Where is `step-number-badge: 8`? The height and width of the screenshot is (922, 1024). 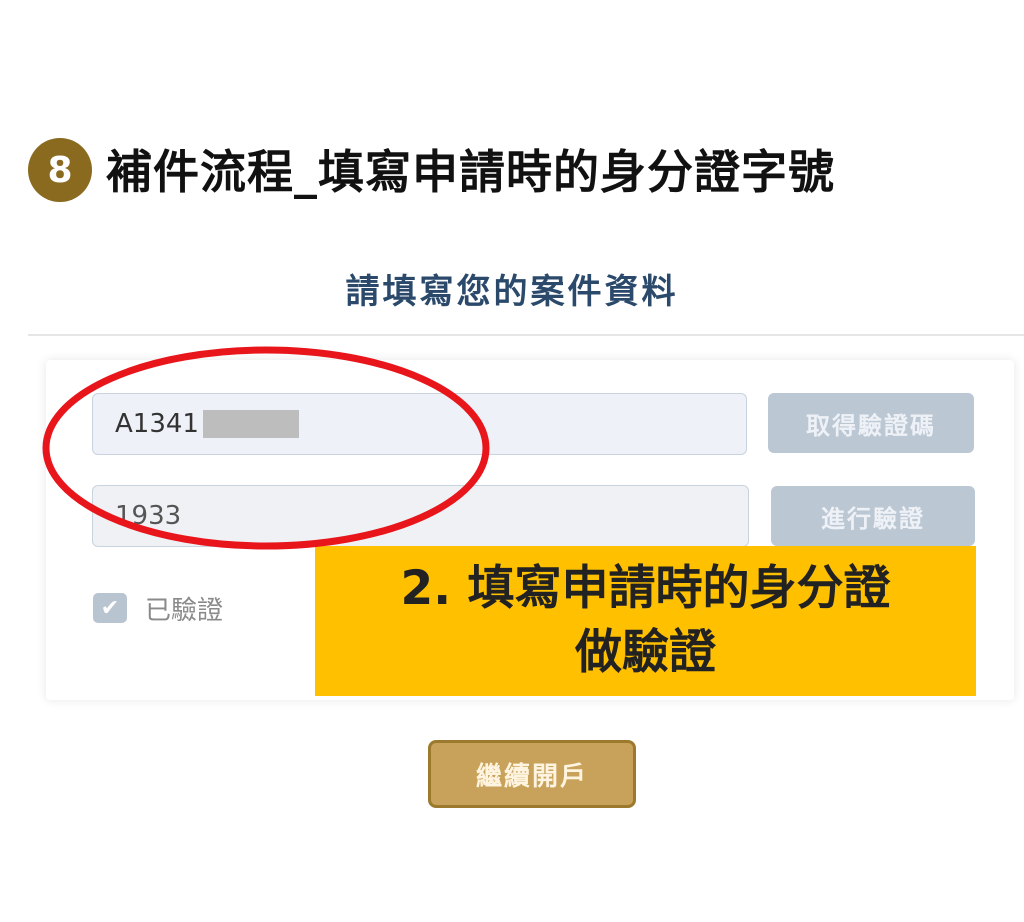 step-number-badge: 8 is located at coordinates (60, 170).